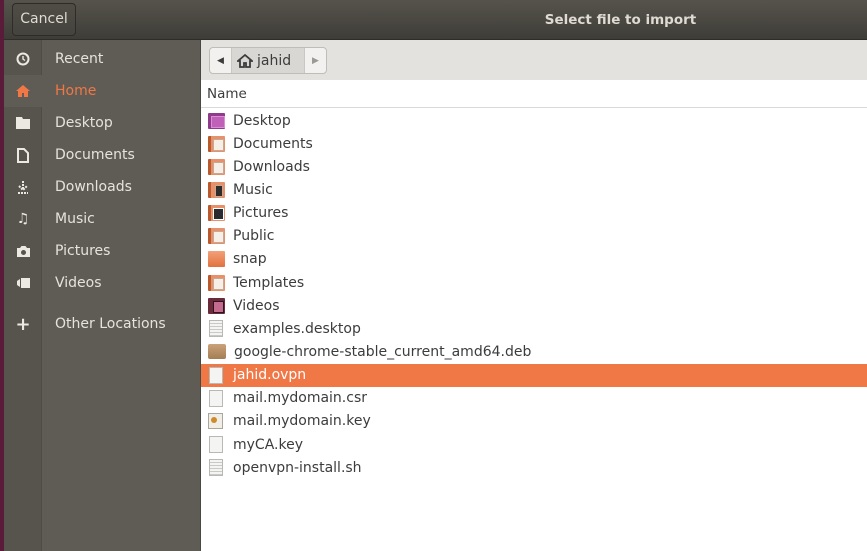 The image size is (867, 551). I want to click on clock-icon, so click(23, 59).